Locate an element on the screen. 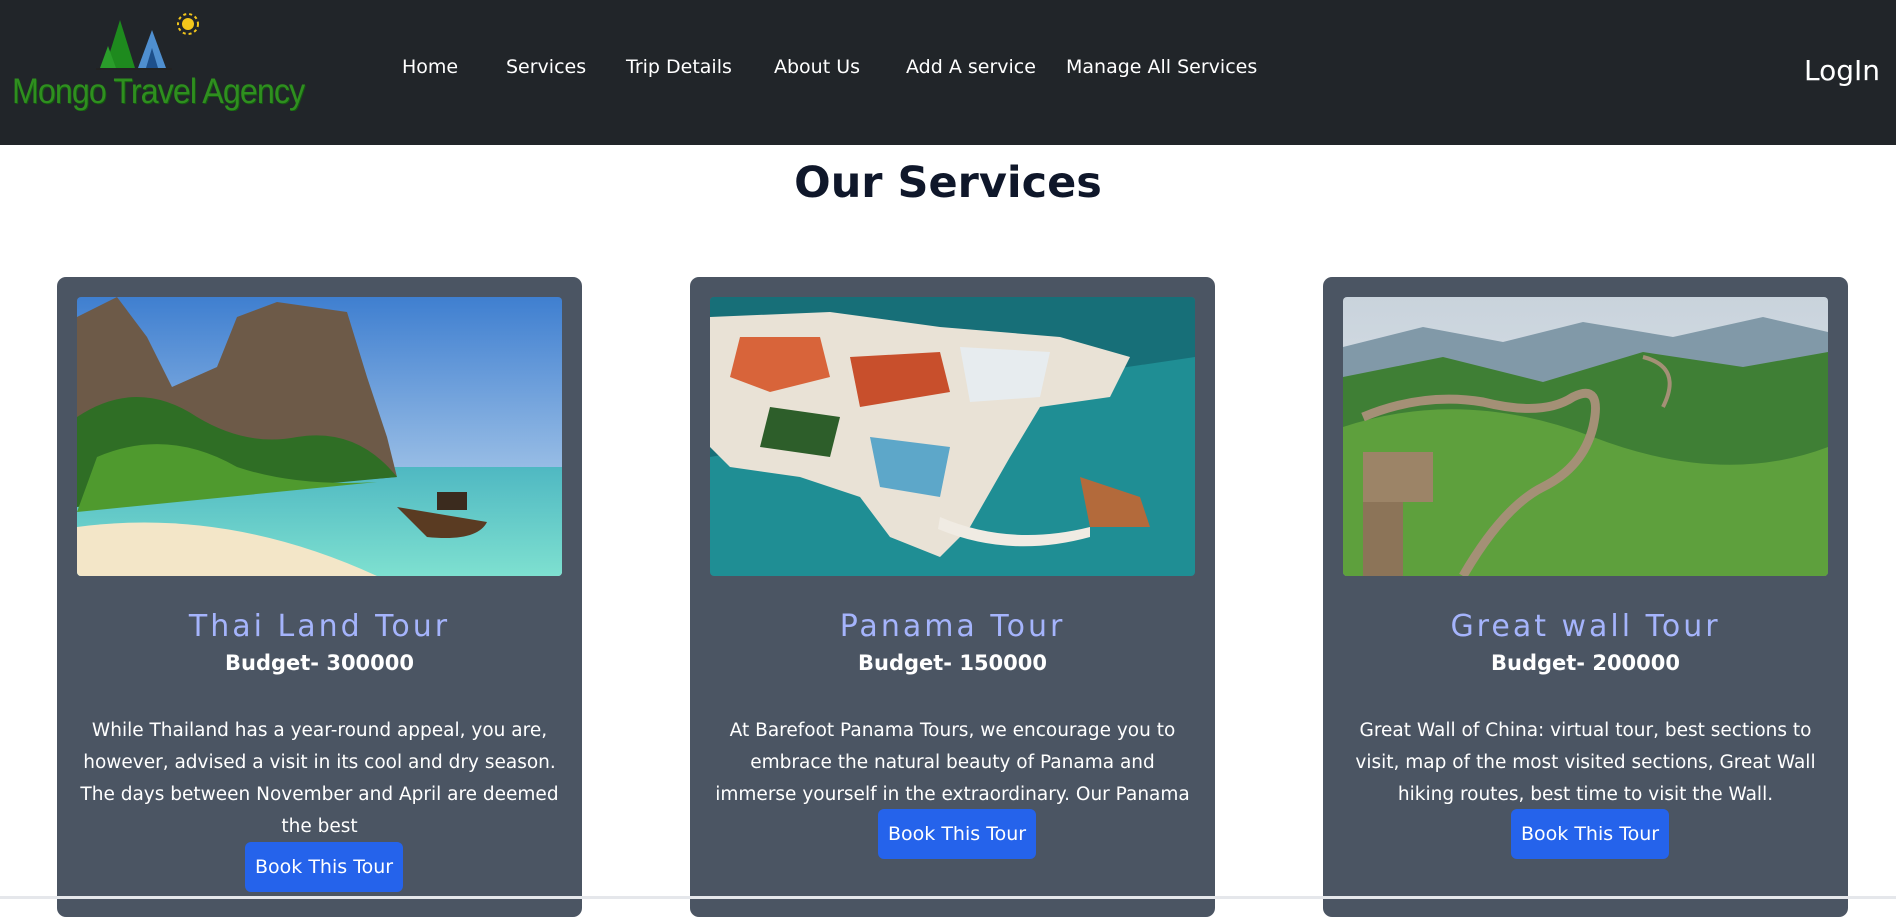 This screenshot has width=1896, height=917. brand-name: Mongo Travel Agency is located at coordinates (158, 91).